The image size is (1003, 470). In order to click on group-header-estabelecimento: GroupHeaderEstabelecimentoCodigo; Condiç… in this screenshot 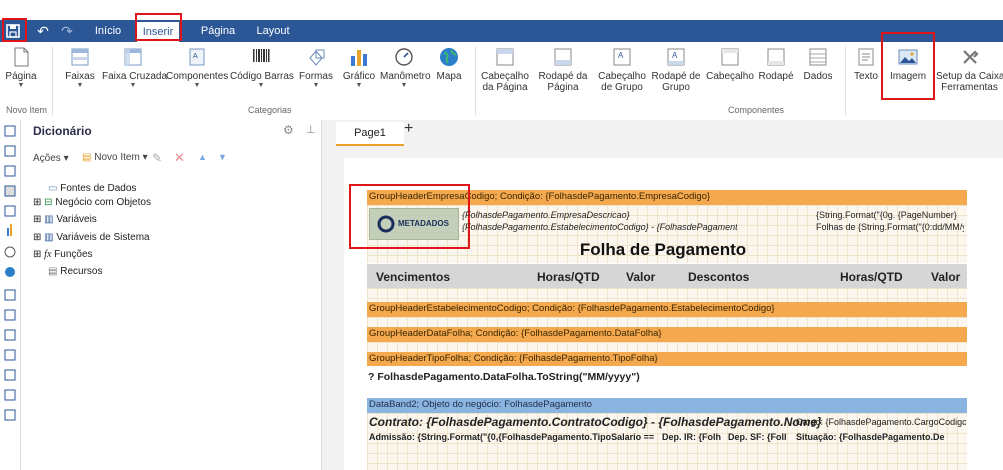, I will do `click(667, 309)`.